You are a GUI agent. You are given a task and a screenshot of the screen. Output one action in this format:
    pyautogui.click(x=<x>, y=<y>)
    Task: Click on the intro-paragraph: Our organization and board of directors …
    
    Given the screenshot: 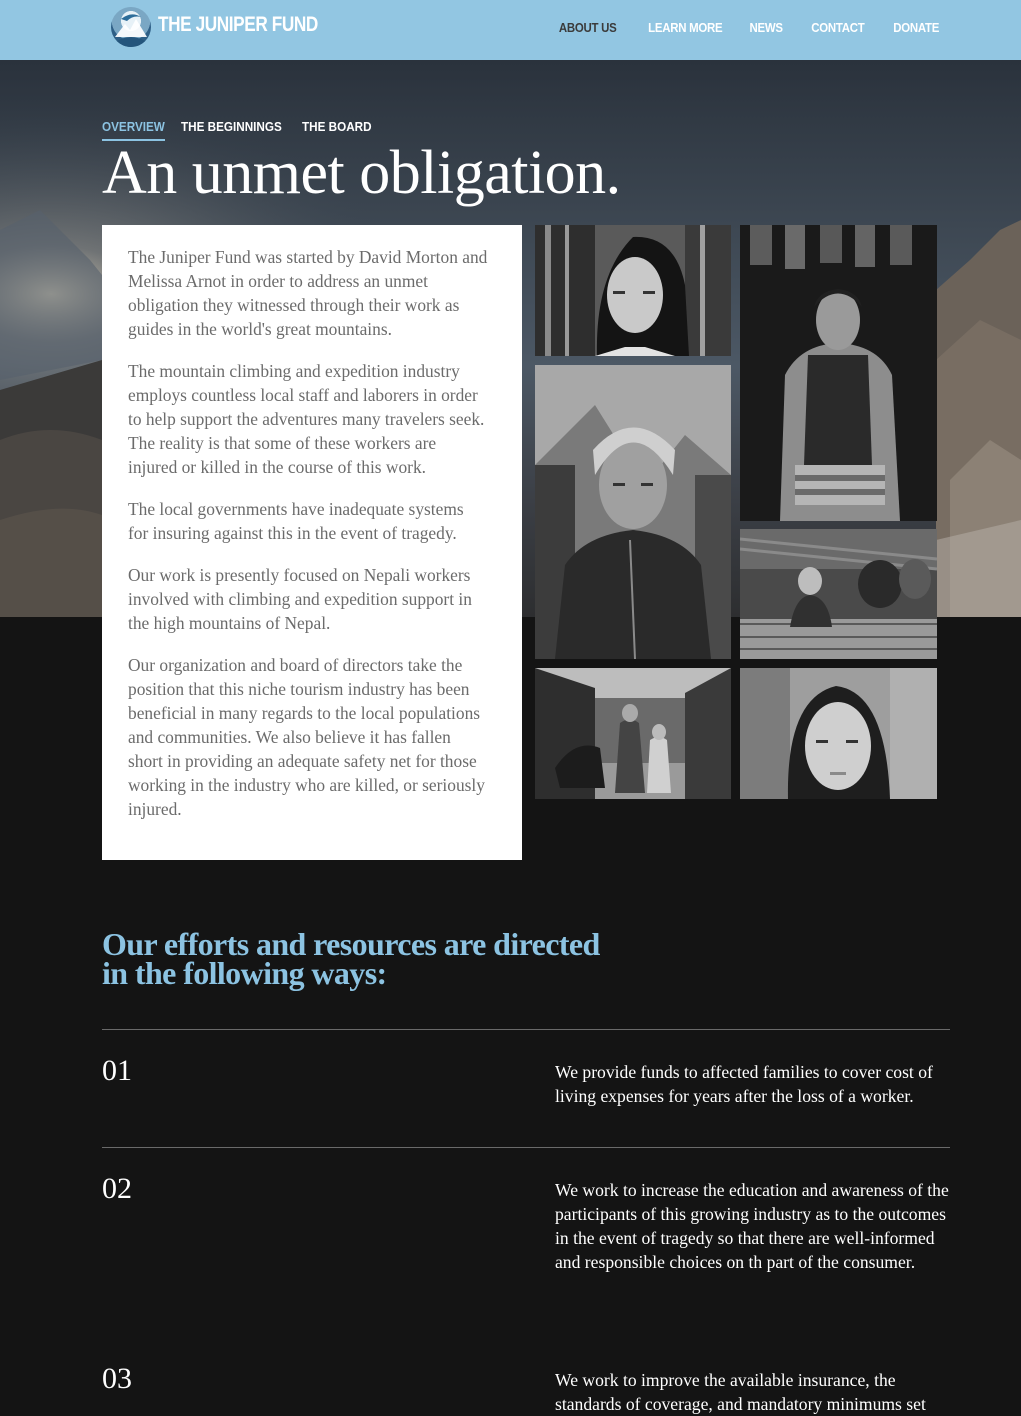 What is the action you would take?
    pyautogui.click(x=306, y=737)
    